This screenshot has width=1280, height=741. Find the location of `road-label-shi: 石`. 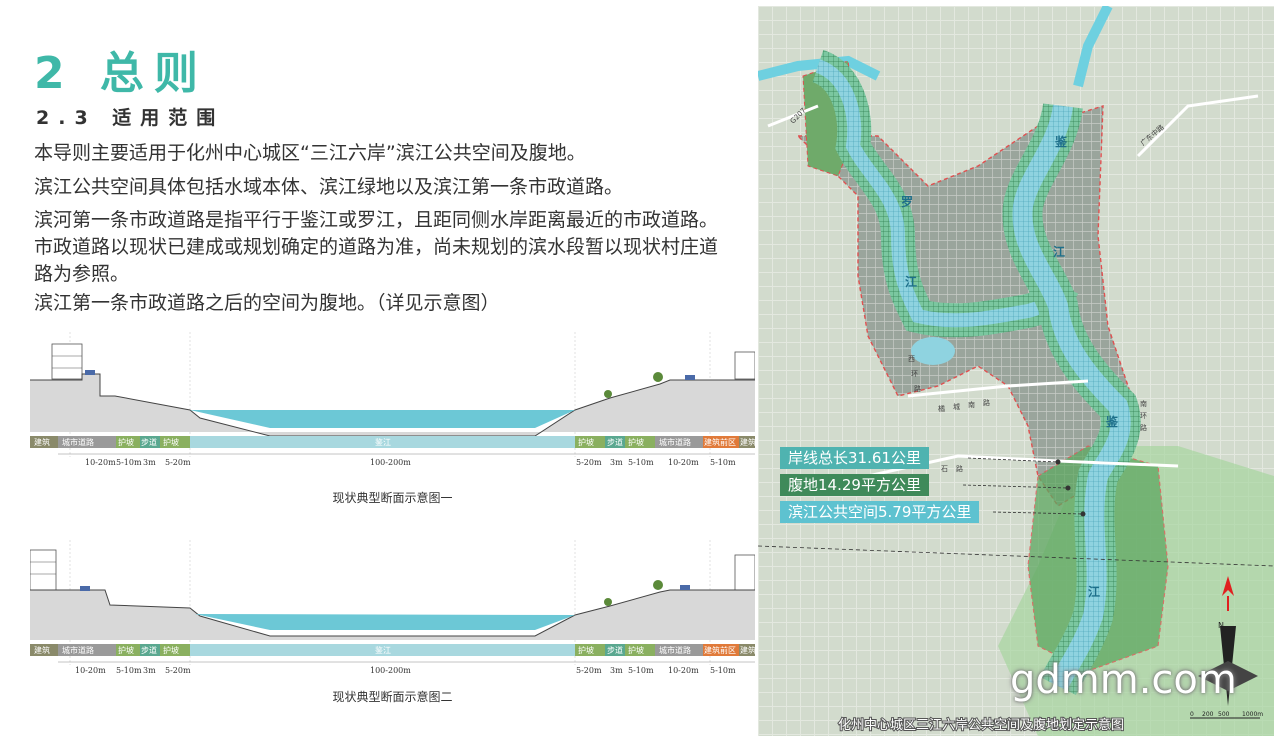

road-label-shi: 石 is located at coordinates (944, 469).